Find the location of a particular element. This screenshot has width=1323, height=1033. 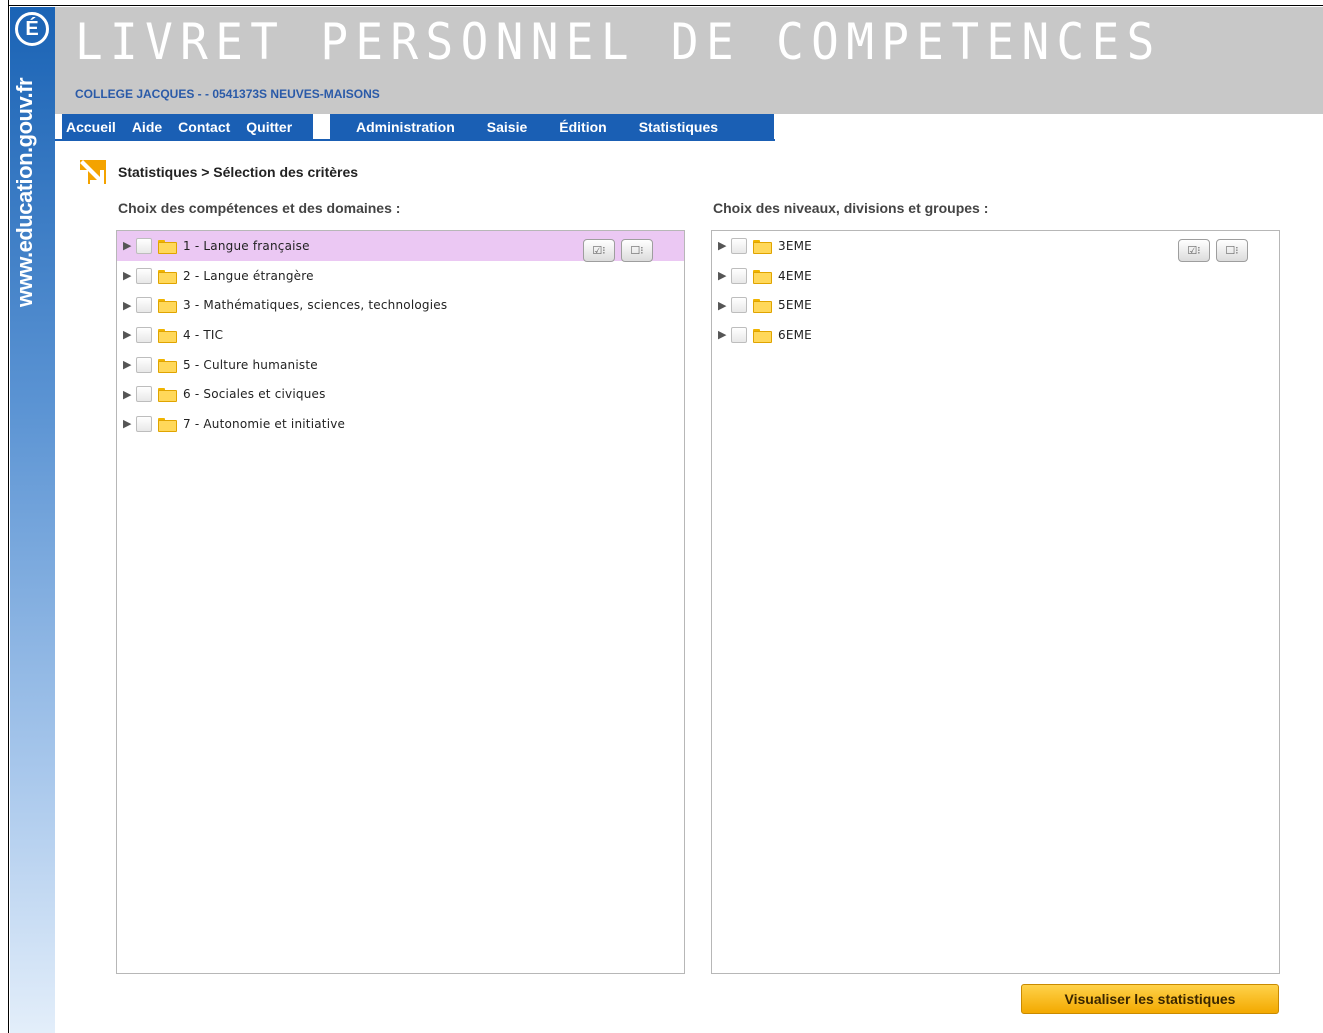

tree-item-label: 6EME is located at coordinates (795, 334).